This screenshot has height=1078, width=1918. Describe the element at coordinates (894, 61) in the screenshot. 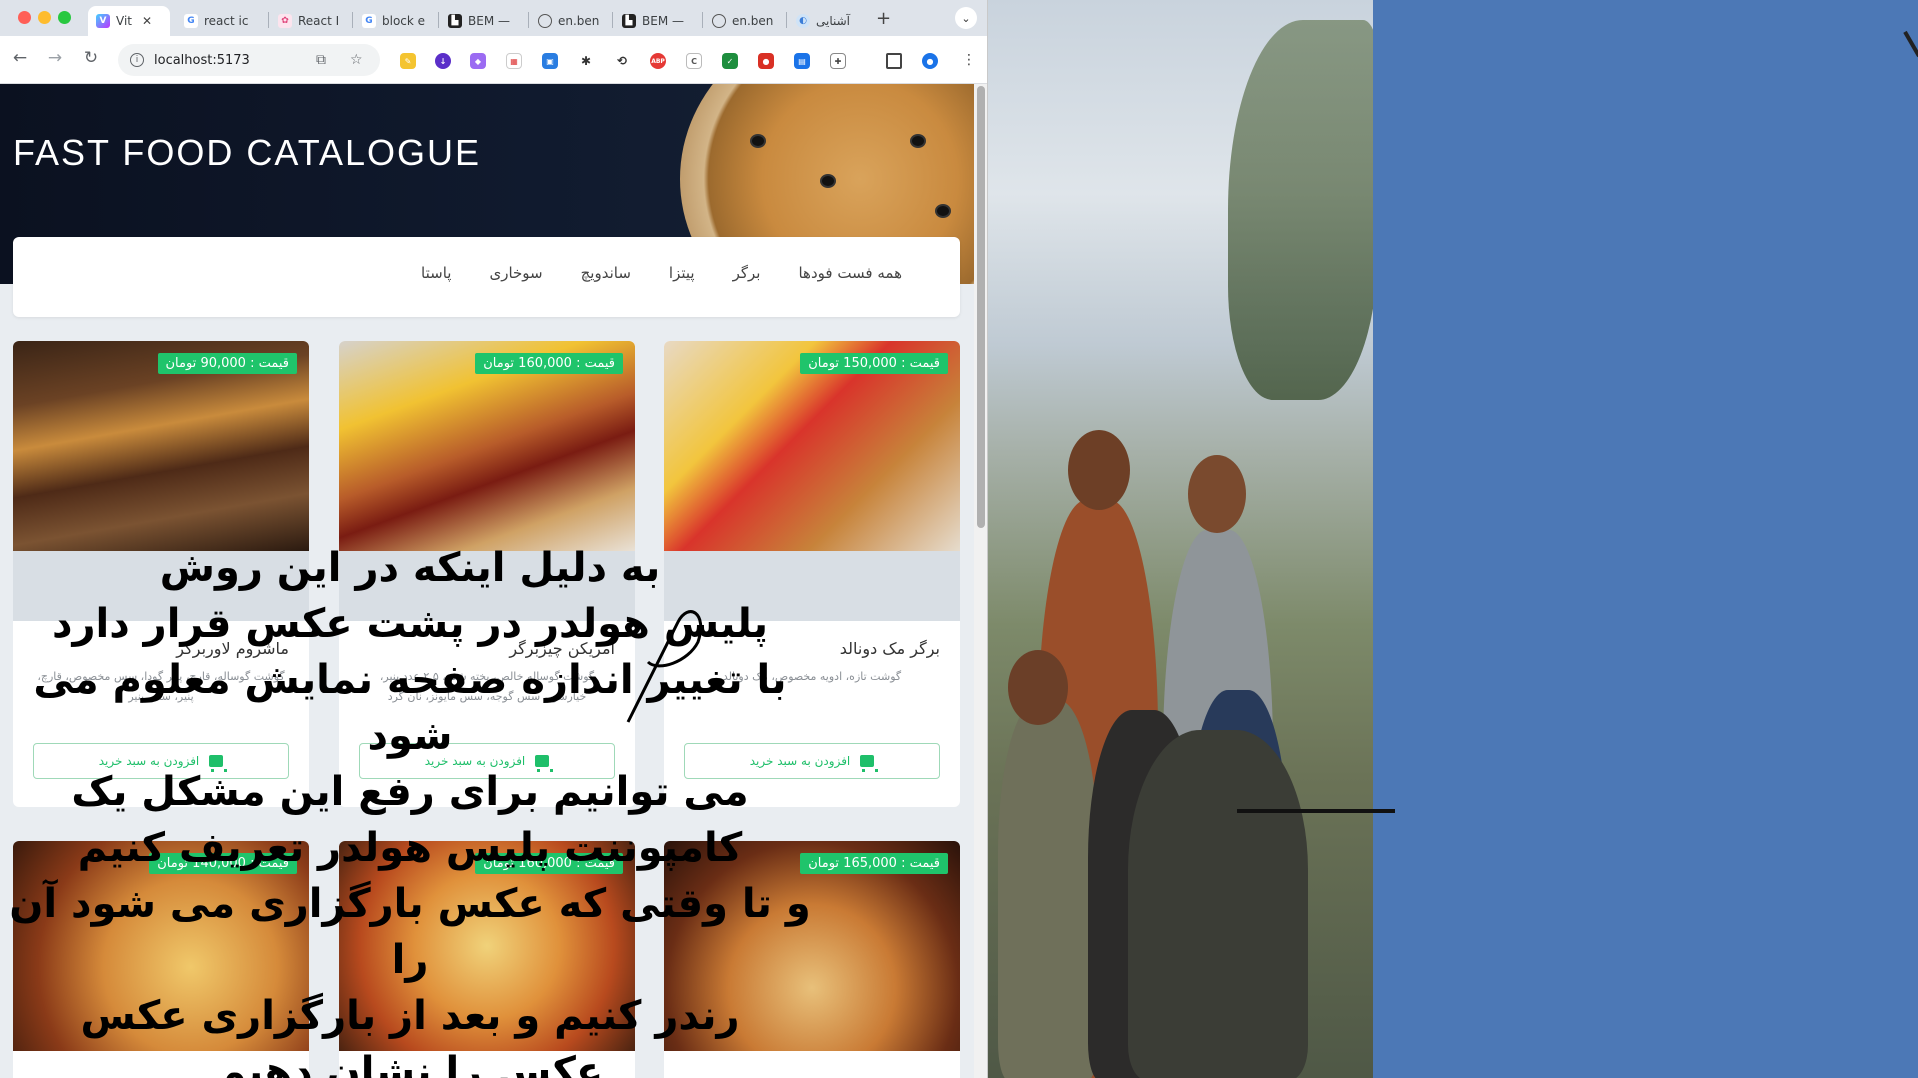

I see `side-panel-icon` at that location.